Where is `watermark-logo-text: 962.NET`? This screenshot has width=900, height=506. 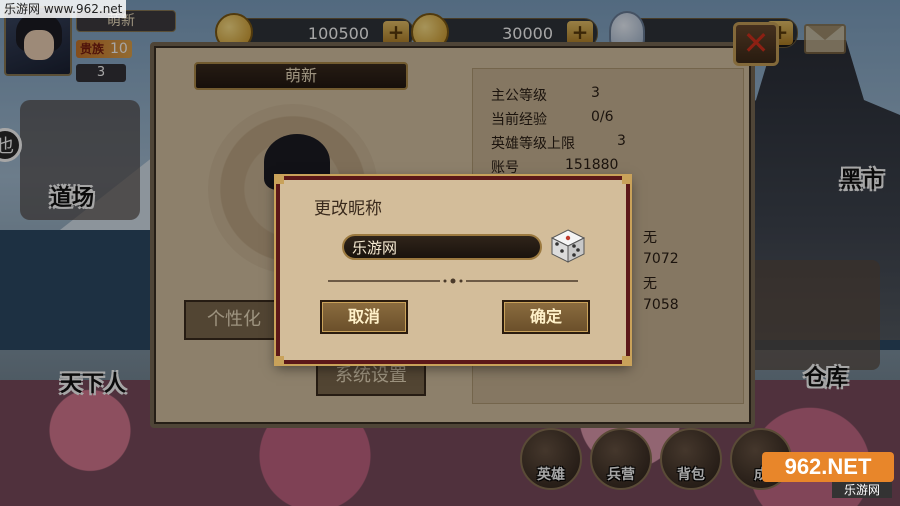
watermark-logo-text: 962.NET is located at coordinates (828, 467).